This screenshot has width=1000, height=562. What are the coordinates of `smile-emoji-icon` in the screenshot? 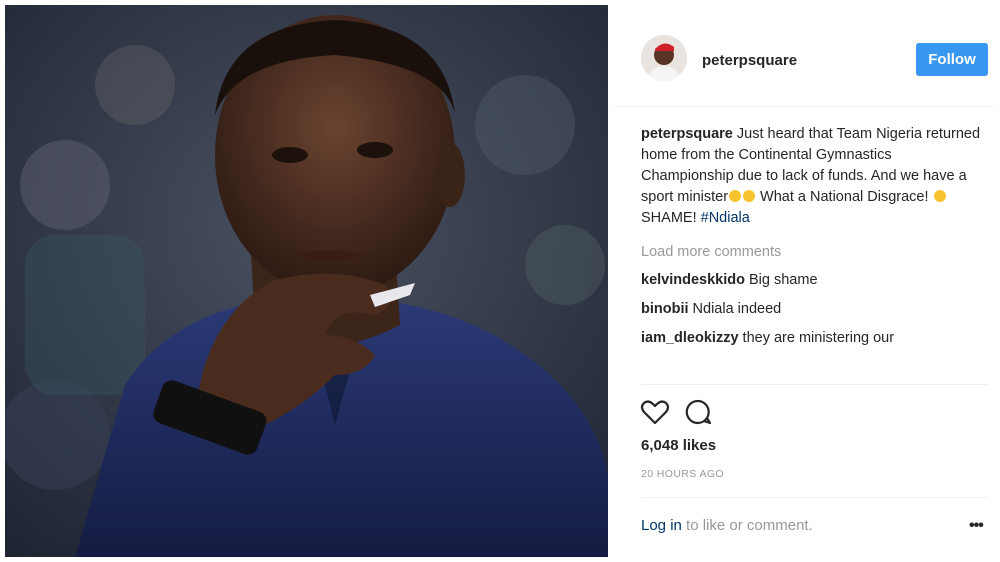 It's located at (749, 196).